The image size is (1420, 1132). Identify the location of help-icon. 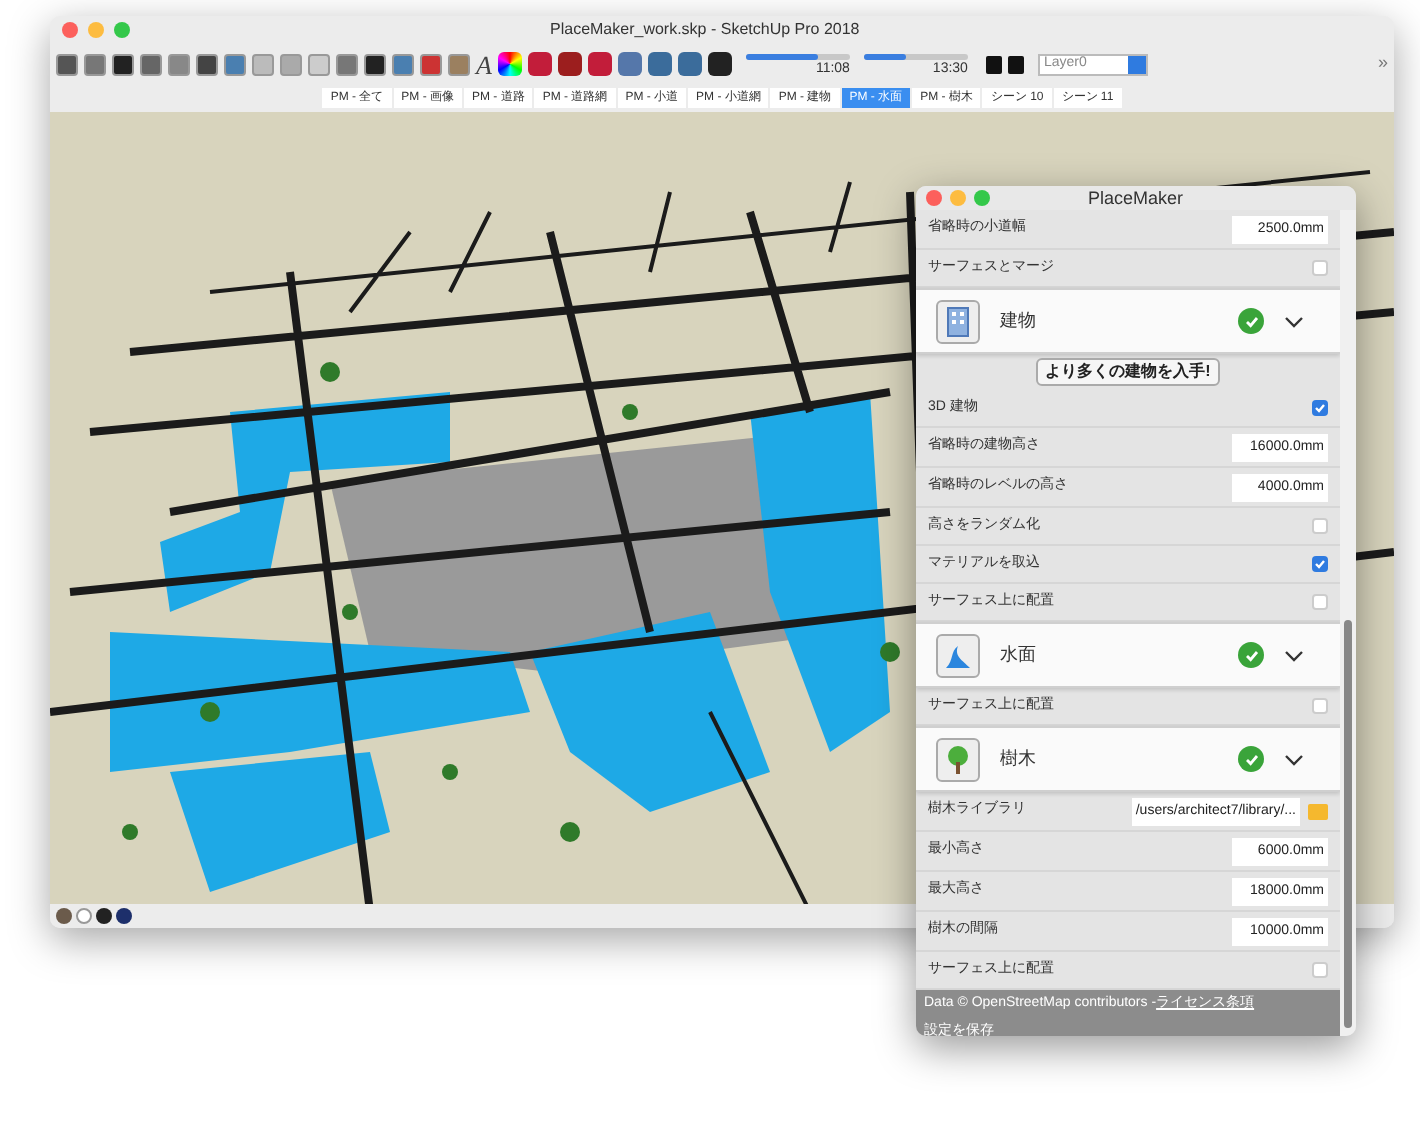
(124, 916).